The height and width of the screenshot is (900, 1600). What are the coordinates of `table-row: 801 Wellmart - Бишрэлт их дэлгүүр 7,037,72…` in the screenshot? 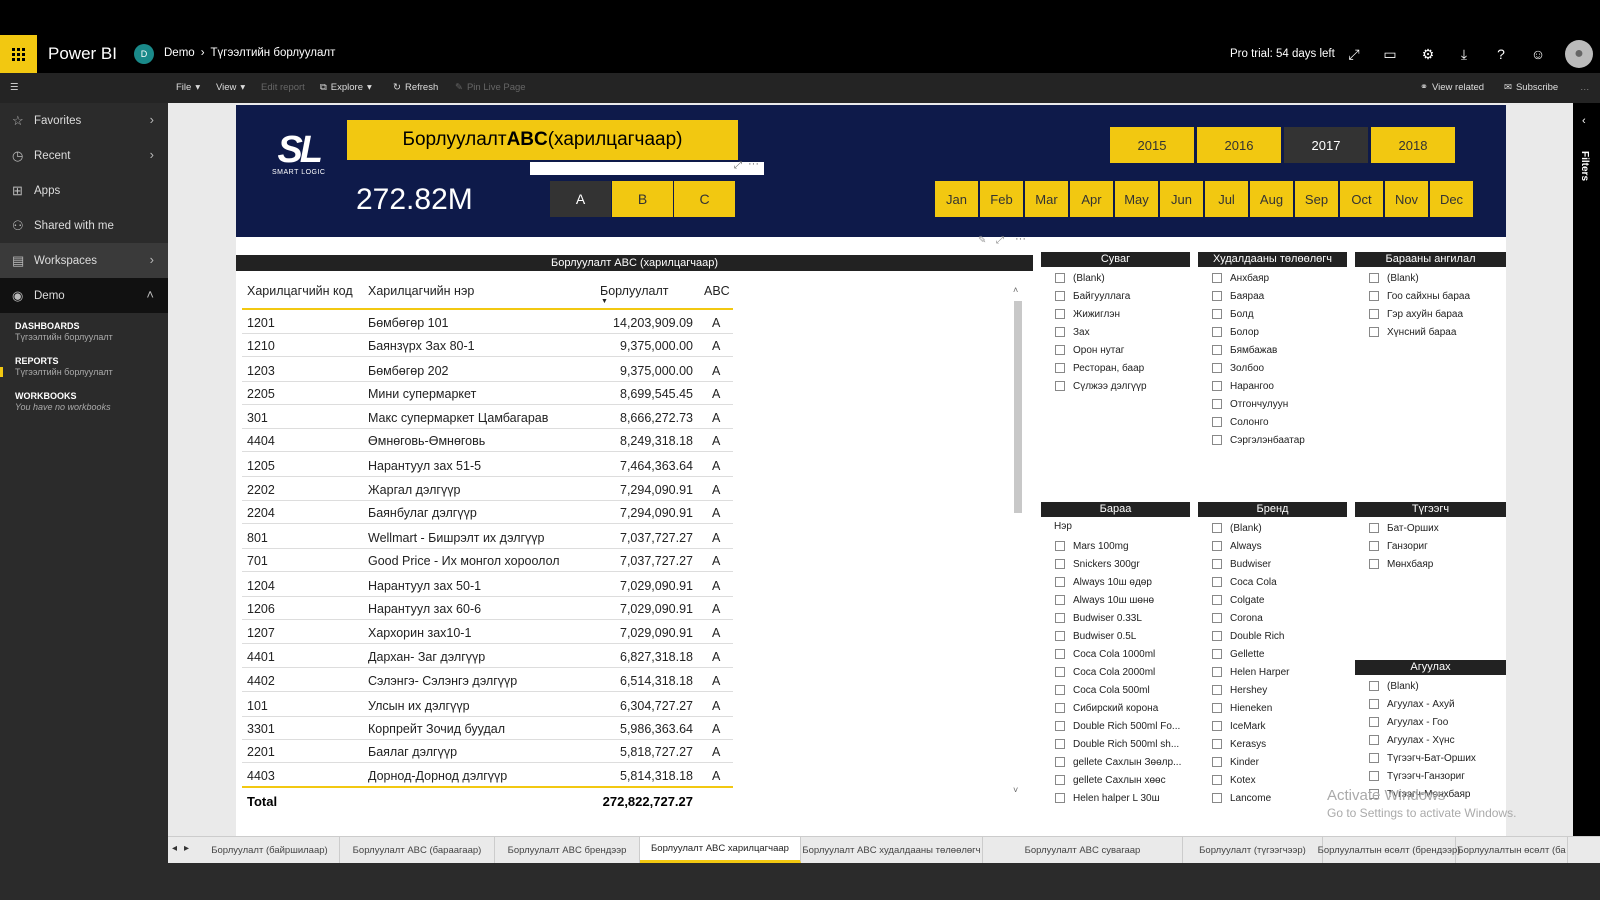 It's located at (487, 537).